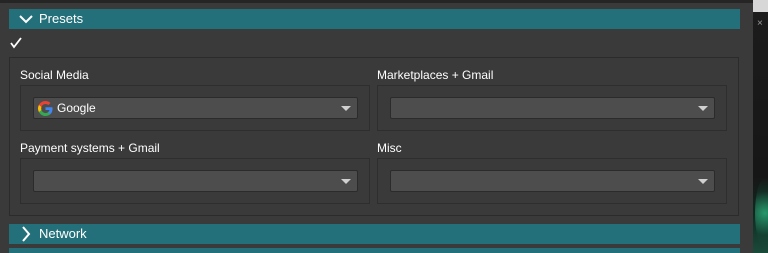 The image size is (768, 253). I want to click on side-glow, so click(761, 213).